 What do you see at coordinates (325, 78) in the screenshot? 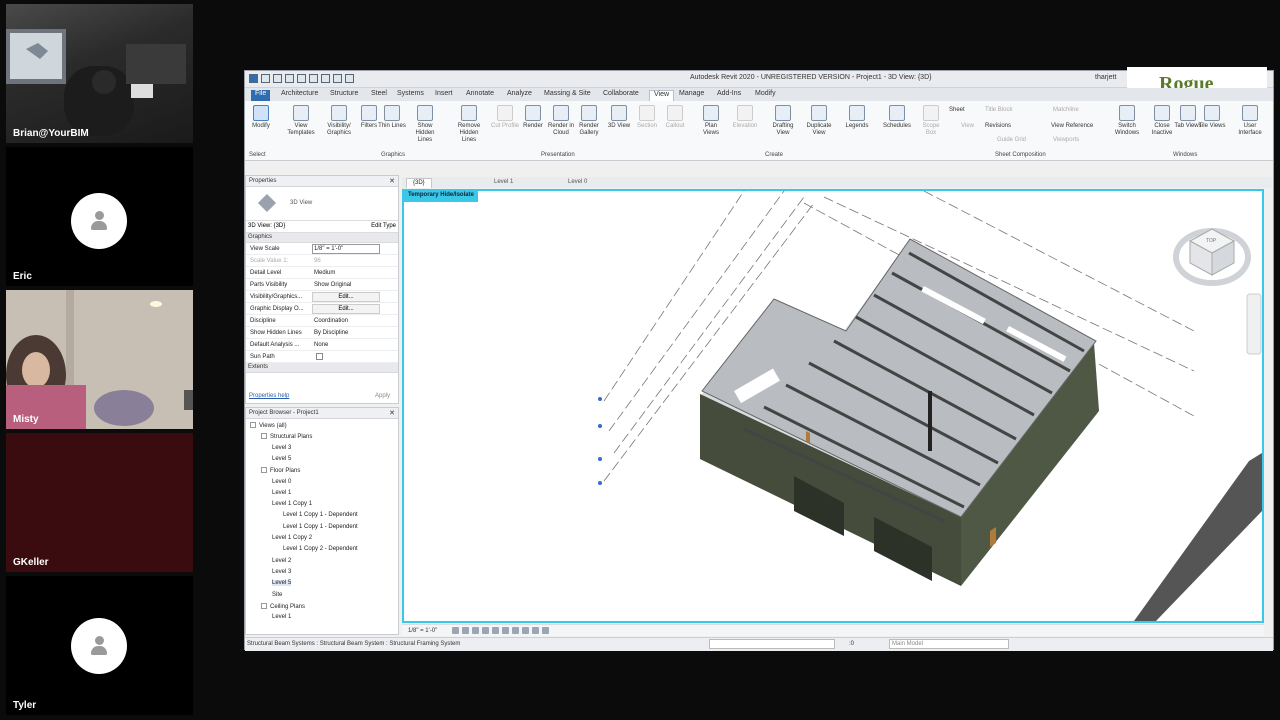
I see `measure-icon` at bounding box center [325, 78].